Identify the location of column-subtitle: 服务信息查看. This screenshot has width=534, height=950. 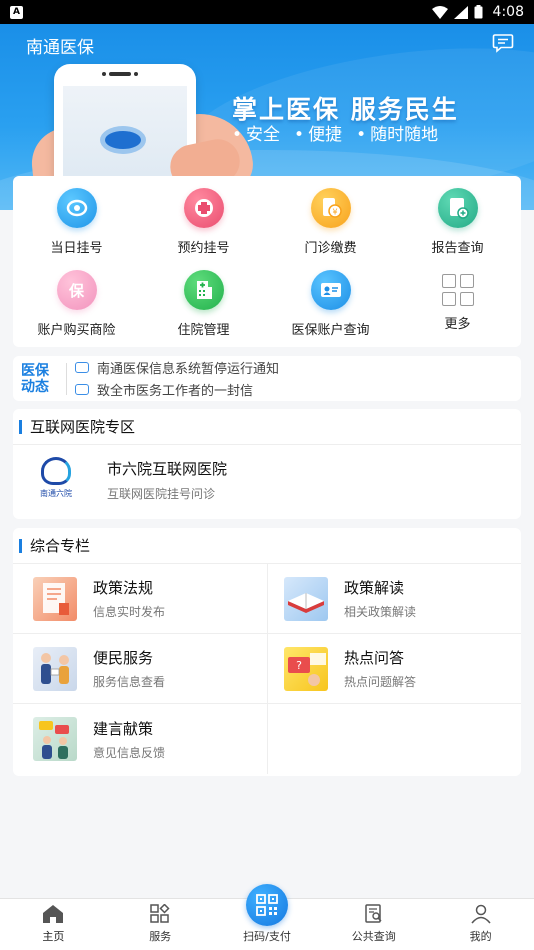
(129, 682).